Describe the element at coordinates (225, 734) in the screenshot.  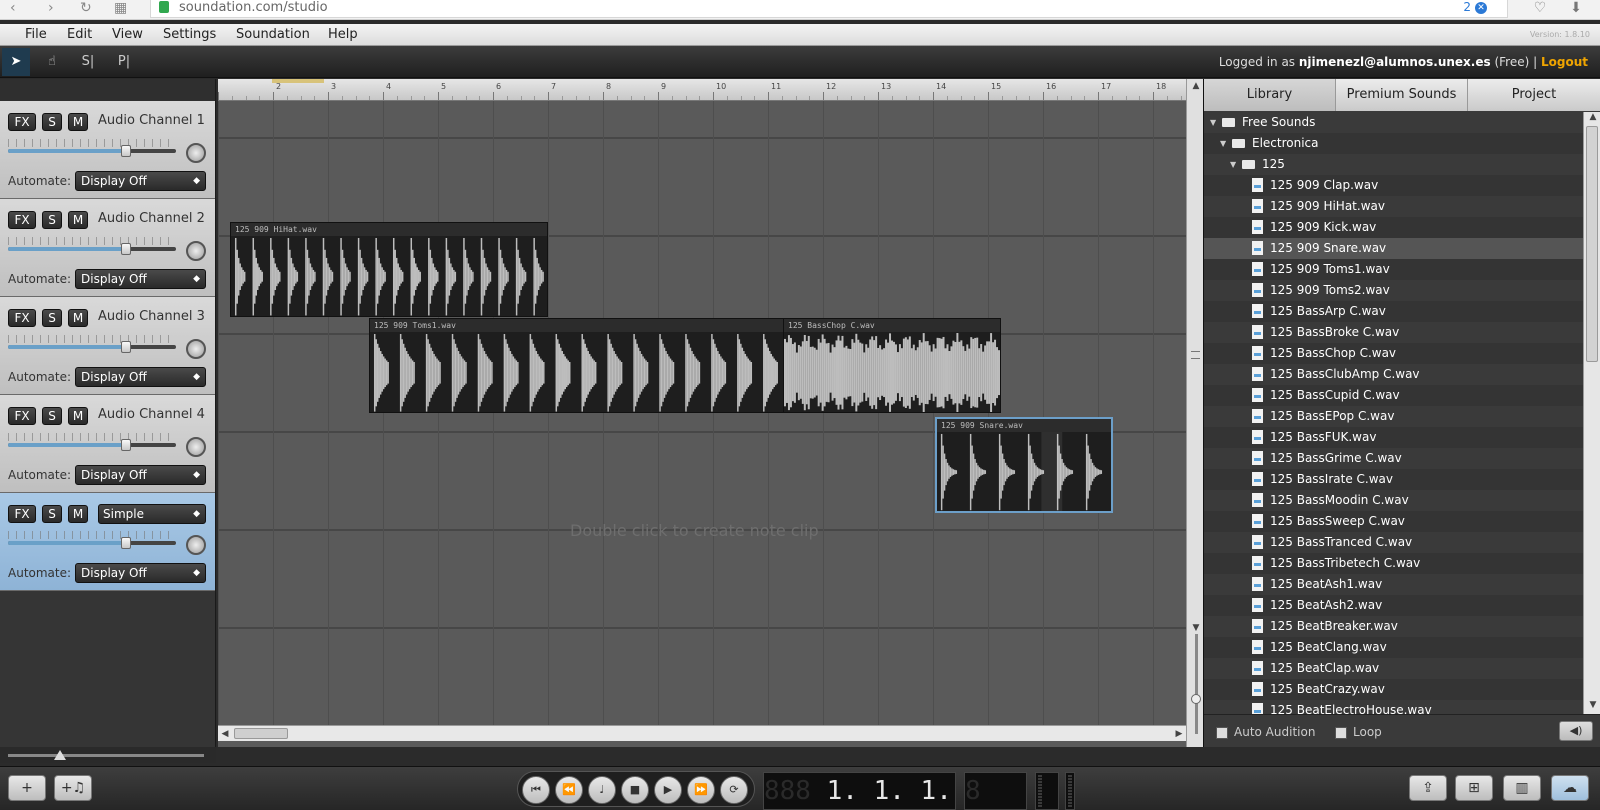
I see `scroll-left-icon: ◀` at that location.